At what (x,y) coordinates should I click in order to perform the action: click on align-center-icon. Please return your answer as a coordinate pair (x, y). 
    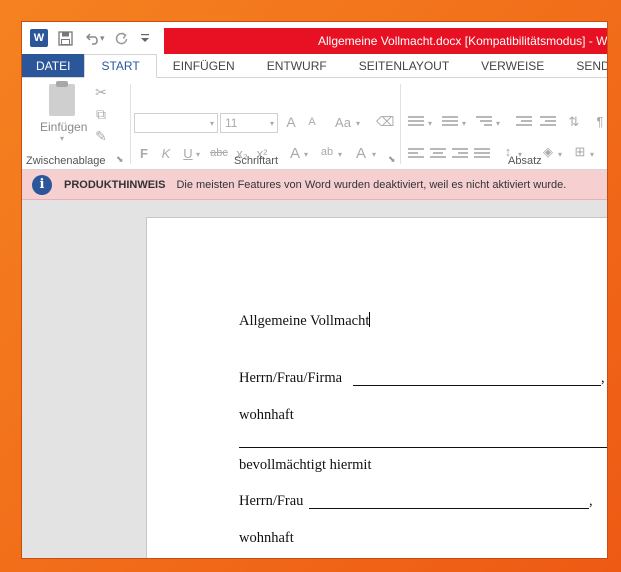
    Looking at the image, I should click on (438, 154).